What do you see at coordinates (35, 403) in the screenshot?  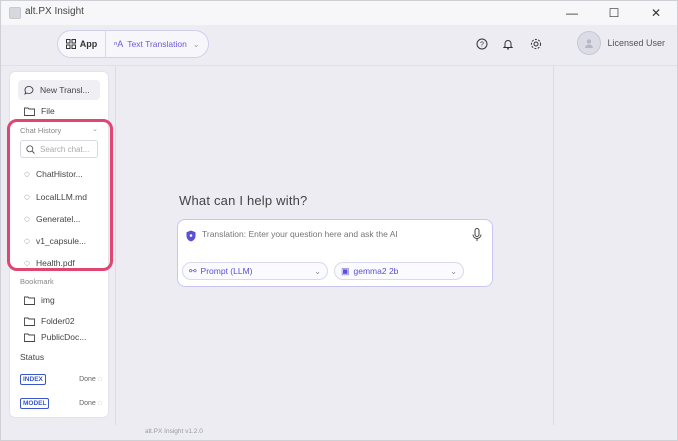 I see `status-badge: MODEL` at bounding box center [35, 403].